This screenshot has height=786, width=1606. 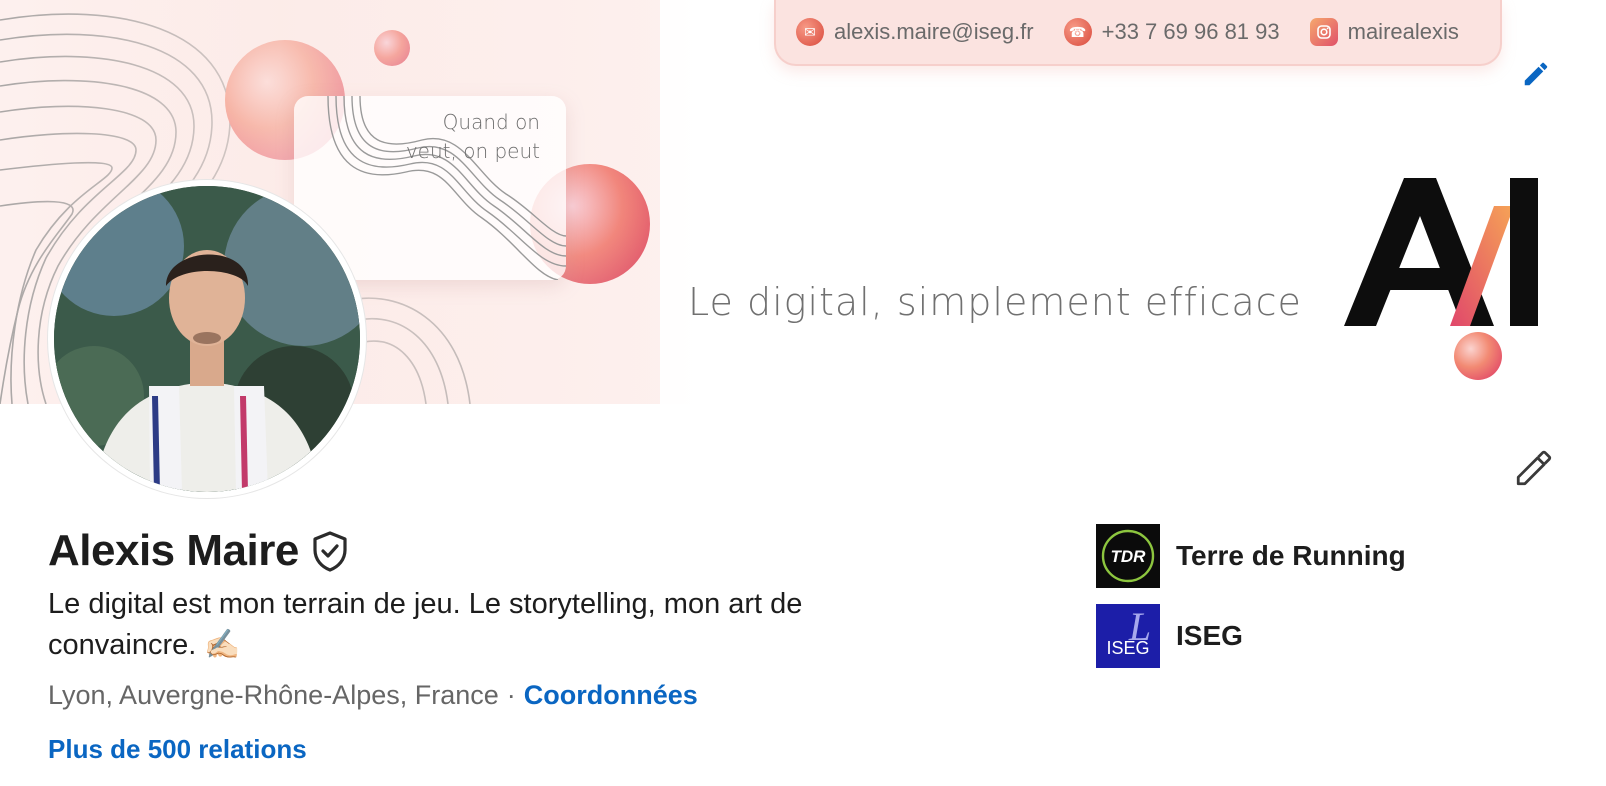 I want to click on profile-name: Alexis Maire, so click(x=173, y=550).